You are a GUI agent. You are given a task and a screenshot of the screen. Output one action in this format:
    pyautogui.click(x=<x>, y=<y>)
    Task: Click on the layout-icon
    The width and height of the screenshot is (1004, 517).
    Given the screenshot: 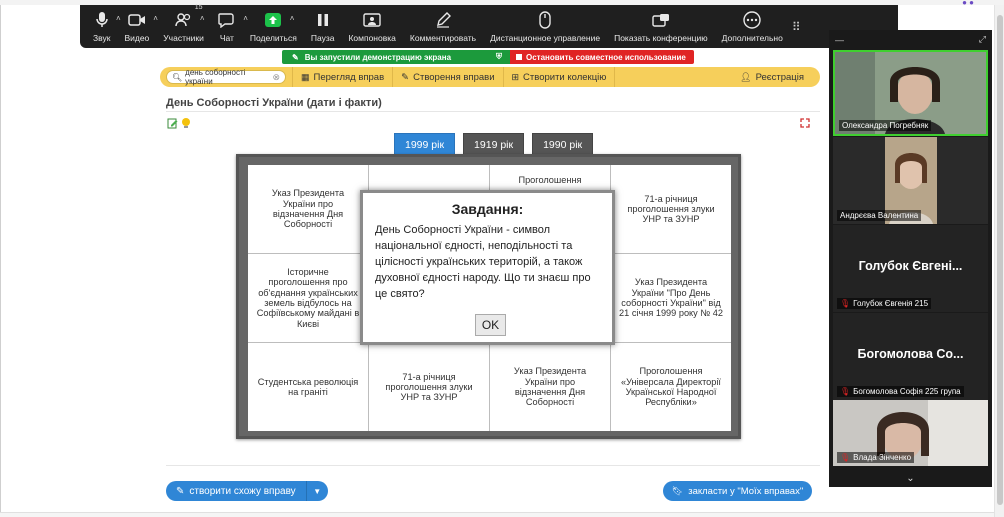 What is the action you would take?
    pyautogui.click(x=372, y=20)
    